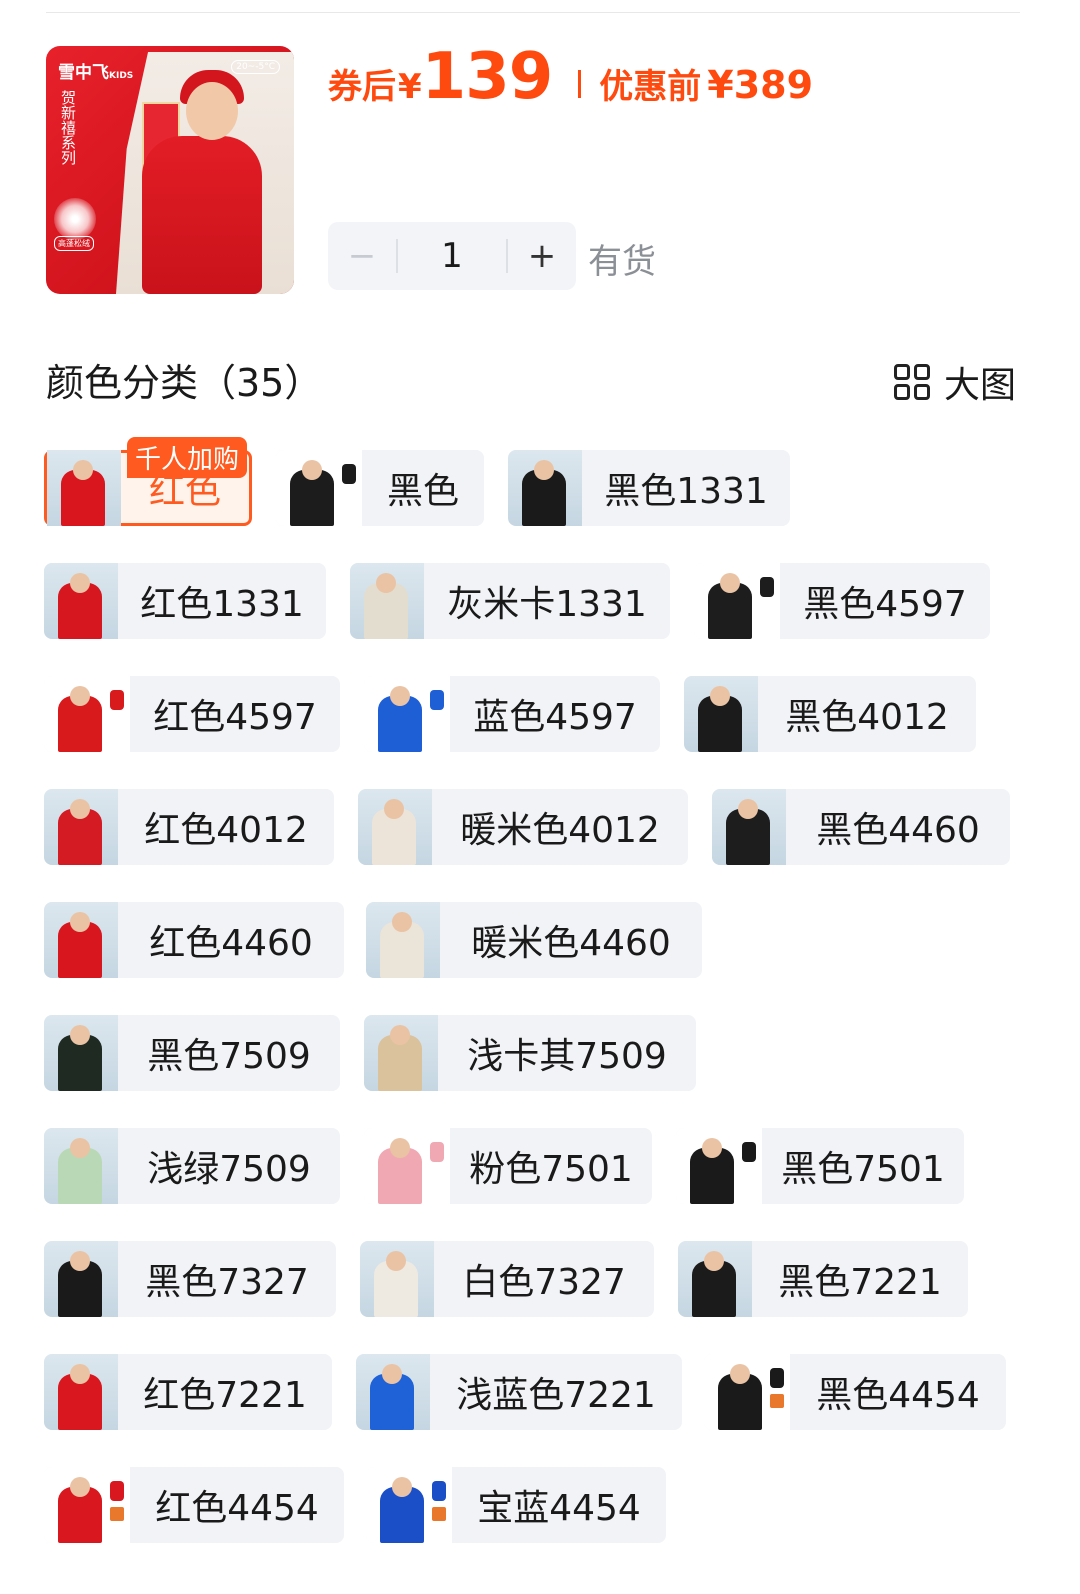 The width and height of the screenshot is (1080, 1594). Describe the element at coordinates (567, 1056) in the screenshot. I see `color-option-label: 浅卡其7509` at that location.